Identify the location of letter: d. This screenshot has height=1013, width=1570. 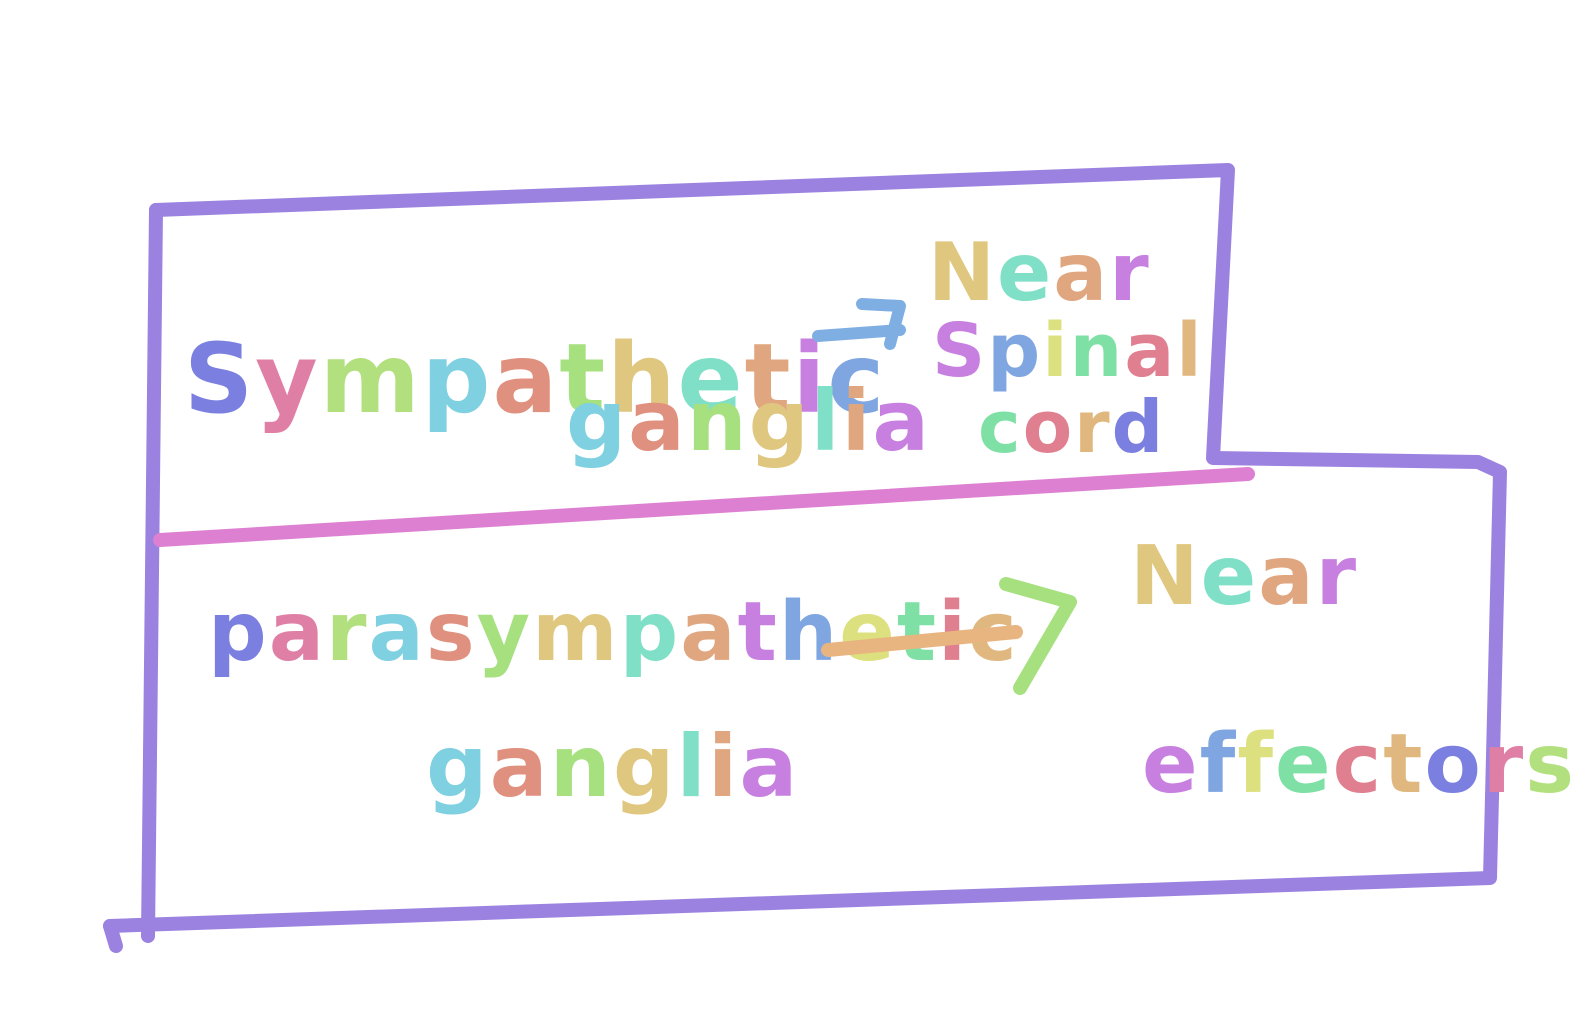
(1139, 427).